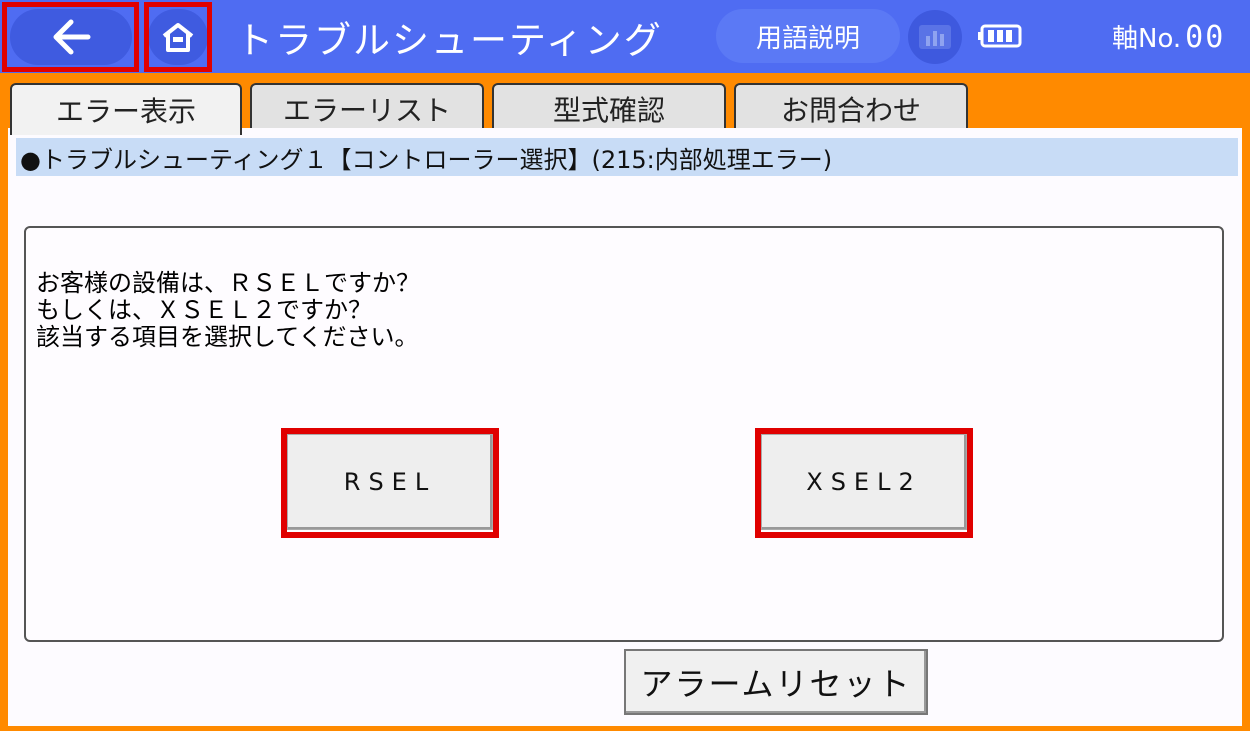  Describe the element at coordinates (178, 37) in the screenshot. I see `home-button-highlight` at that location.